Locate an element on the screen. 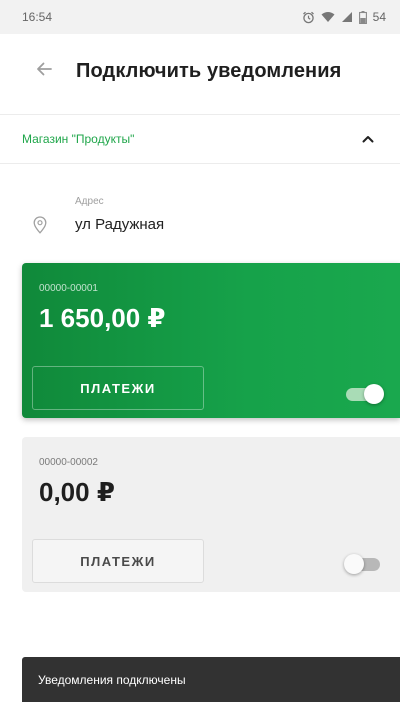 This screenshot has height=702, width=400. arrow-left-icon is located at coordinates (44, 71).